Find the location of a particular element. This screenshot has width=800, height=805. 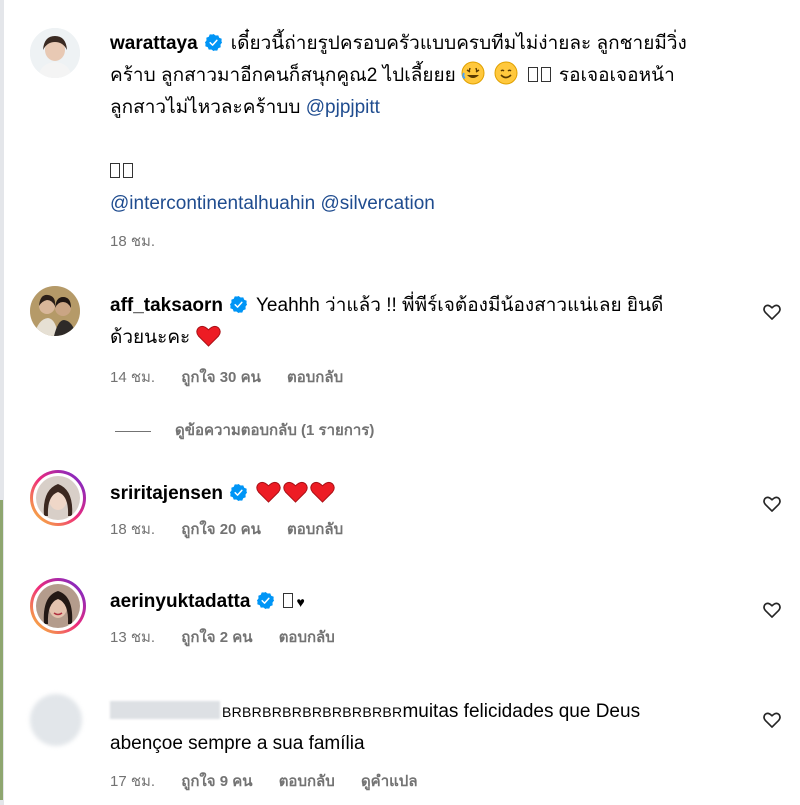

caption-line-6: @intercontinentalhuahin @silvercation is located at coordinates (425, 204).